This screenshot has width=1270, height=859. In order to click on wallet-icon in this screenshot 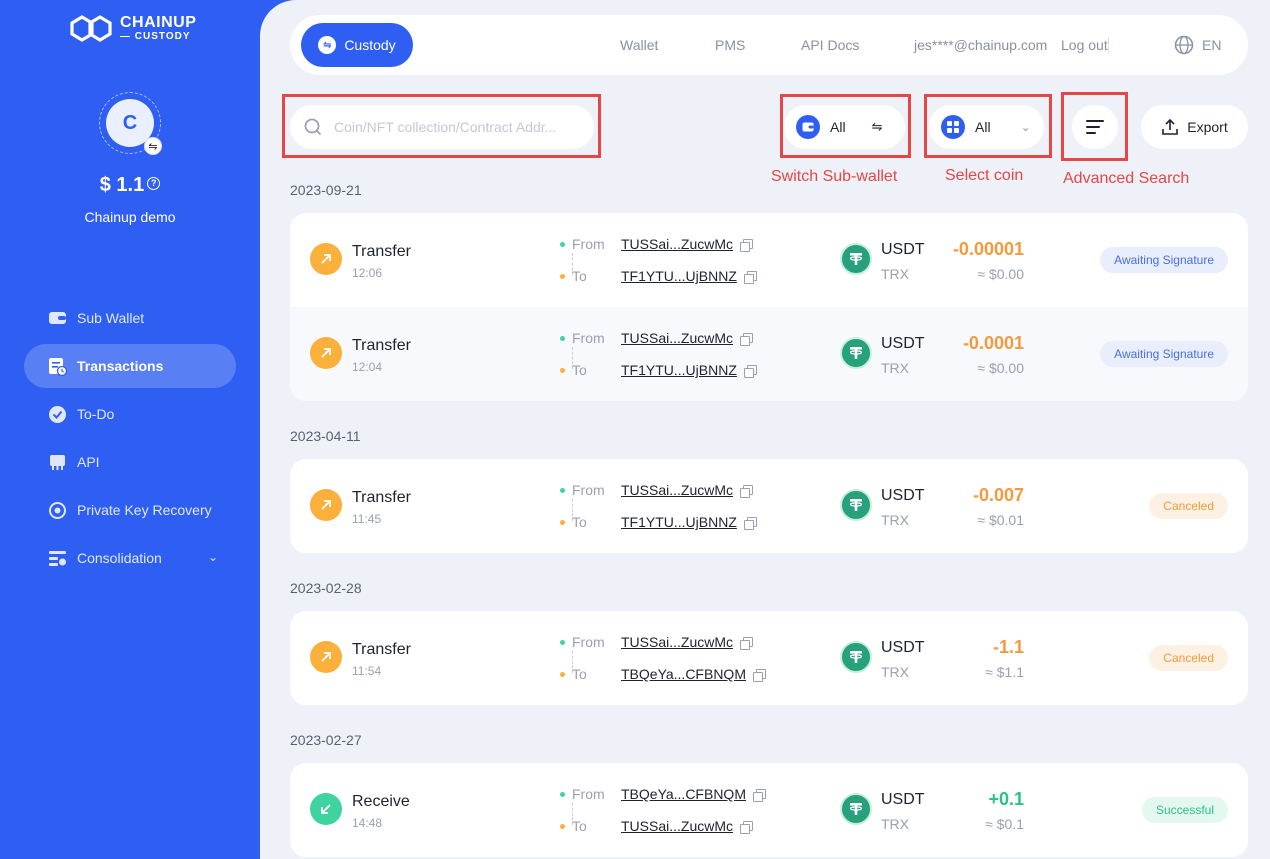, I will do `click(57, 318)`.